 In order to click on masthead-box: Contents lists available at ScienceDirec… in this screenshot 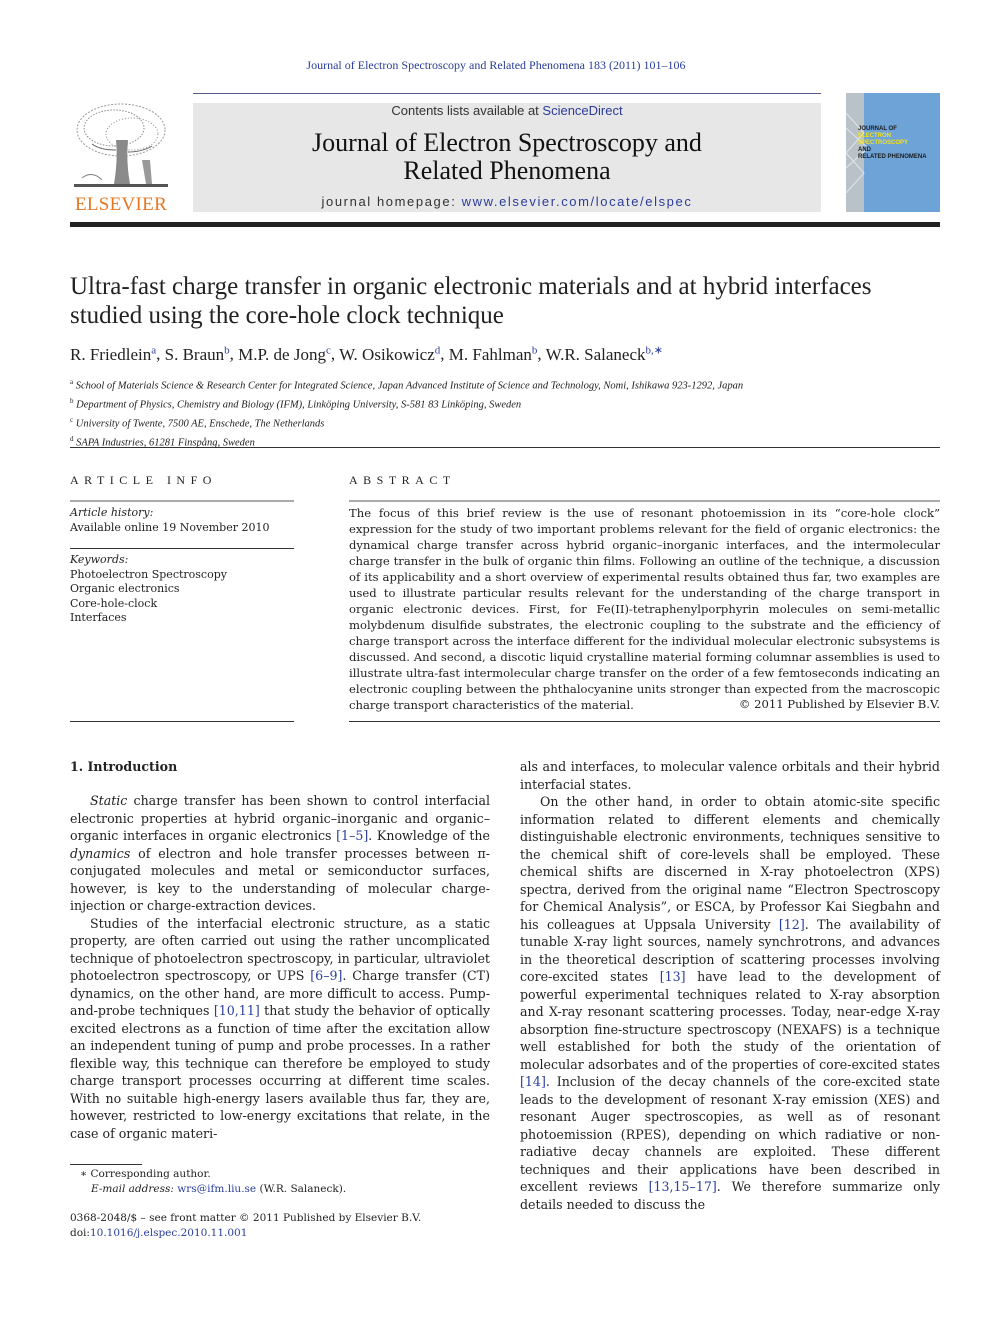, I will do `click(507, 157)`.